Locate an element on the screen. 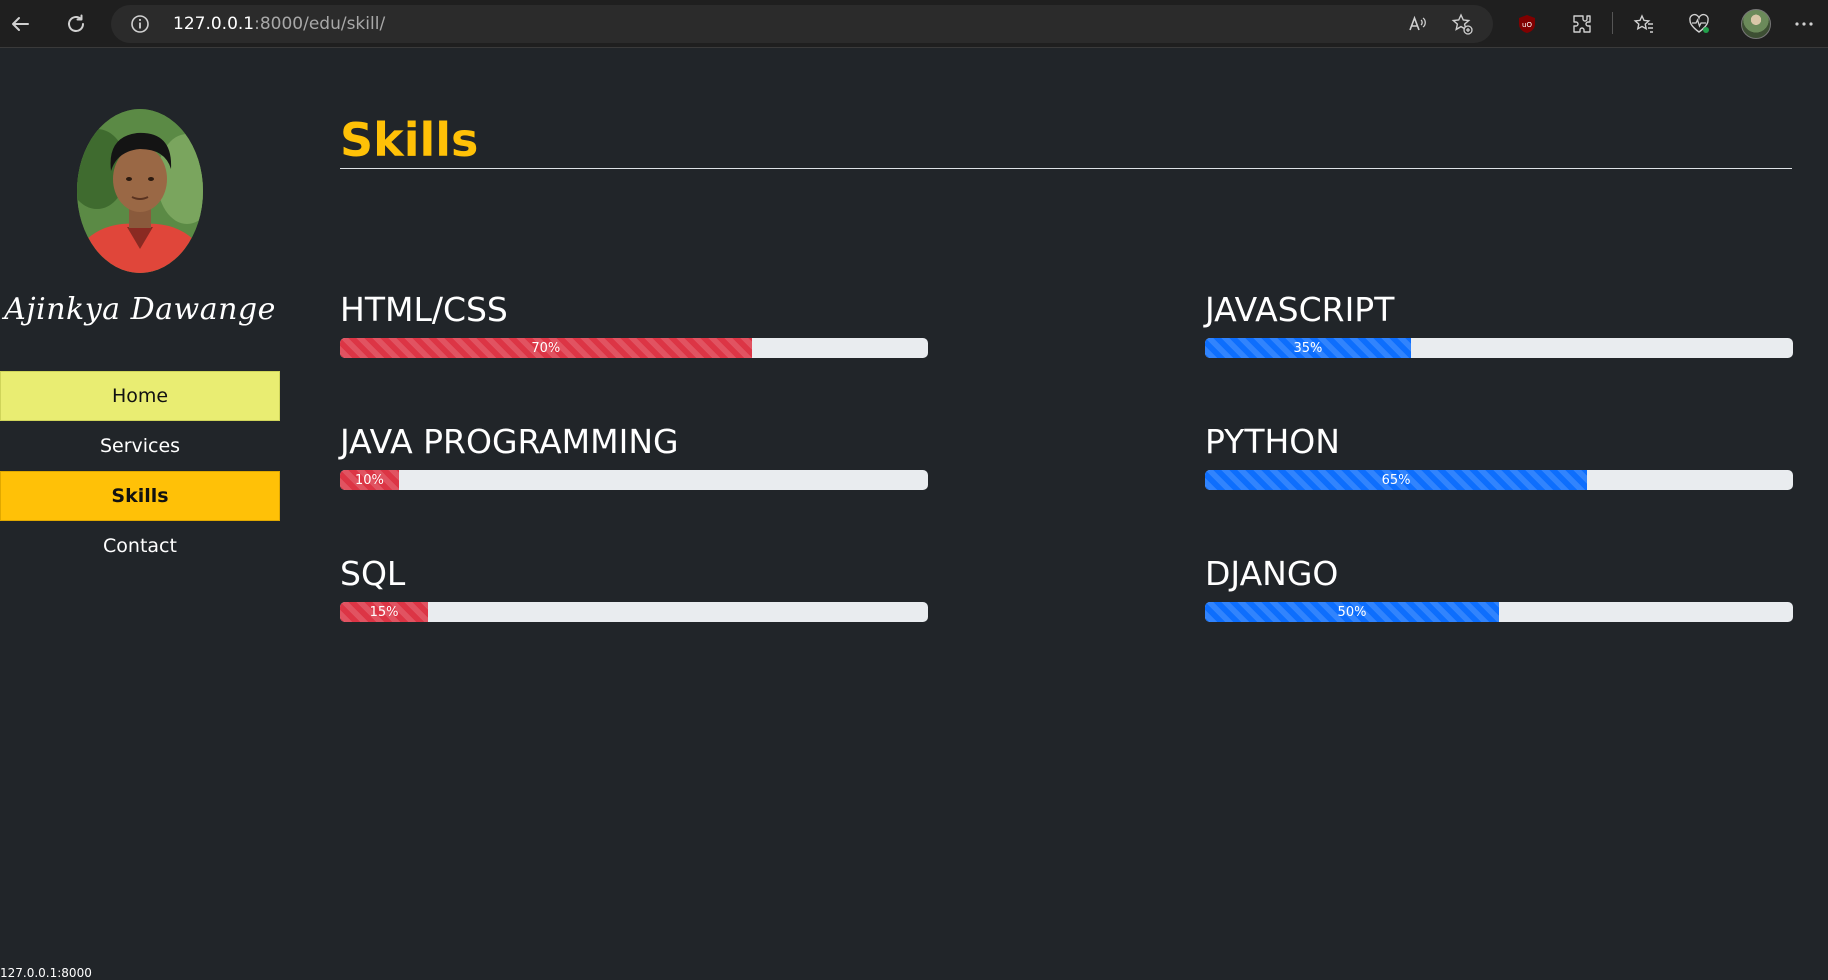 This screenshot has height=980, width=1828. skill-name: JAVASCRIPT is located at coordinates (1300, 309).